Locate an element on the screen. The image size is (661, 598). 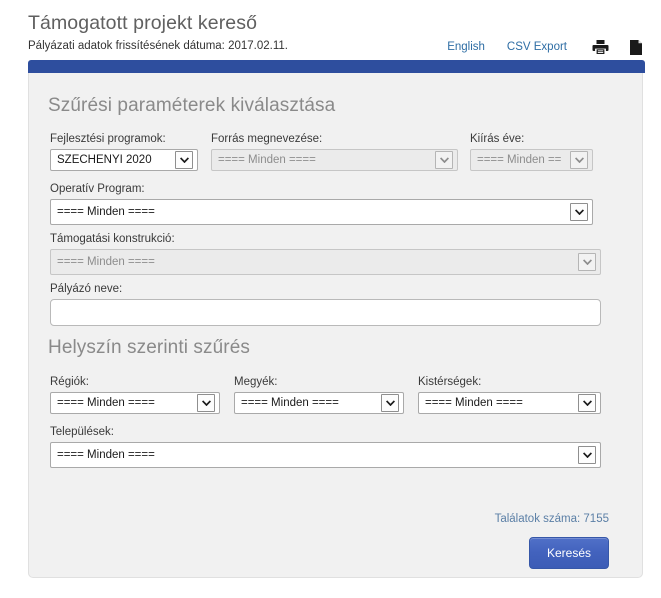
select-support-construction: ==== Minden ==== is located at coordinates (325, 262).